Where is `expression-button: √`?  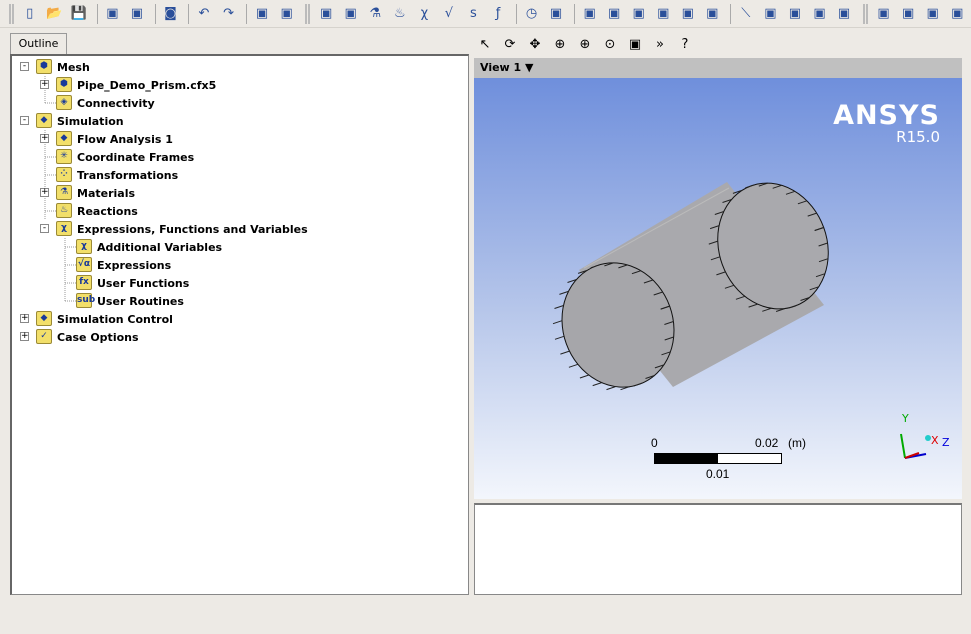
expression-button: √ is located at coordinates (449, 14).